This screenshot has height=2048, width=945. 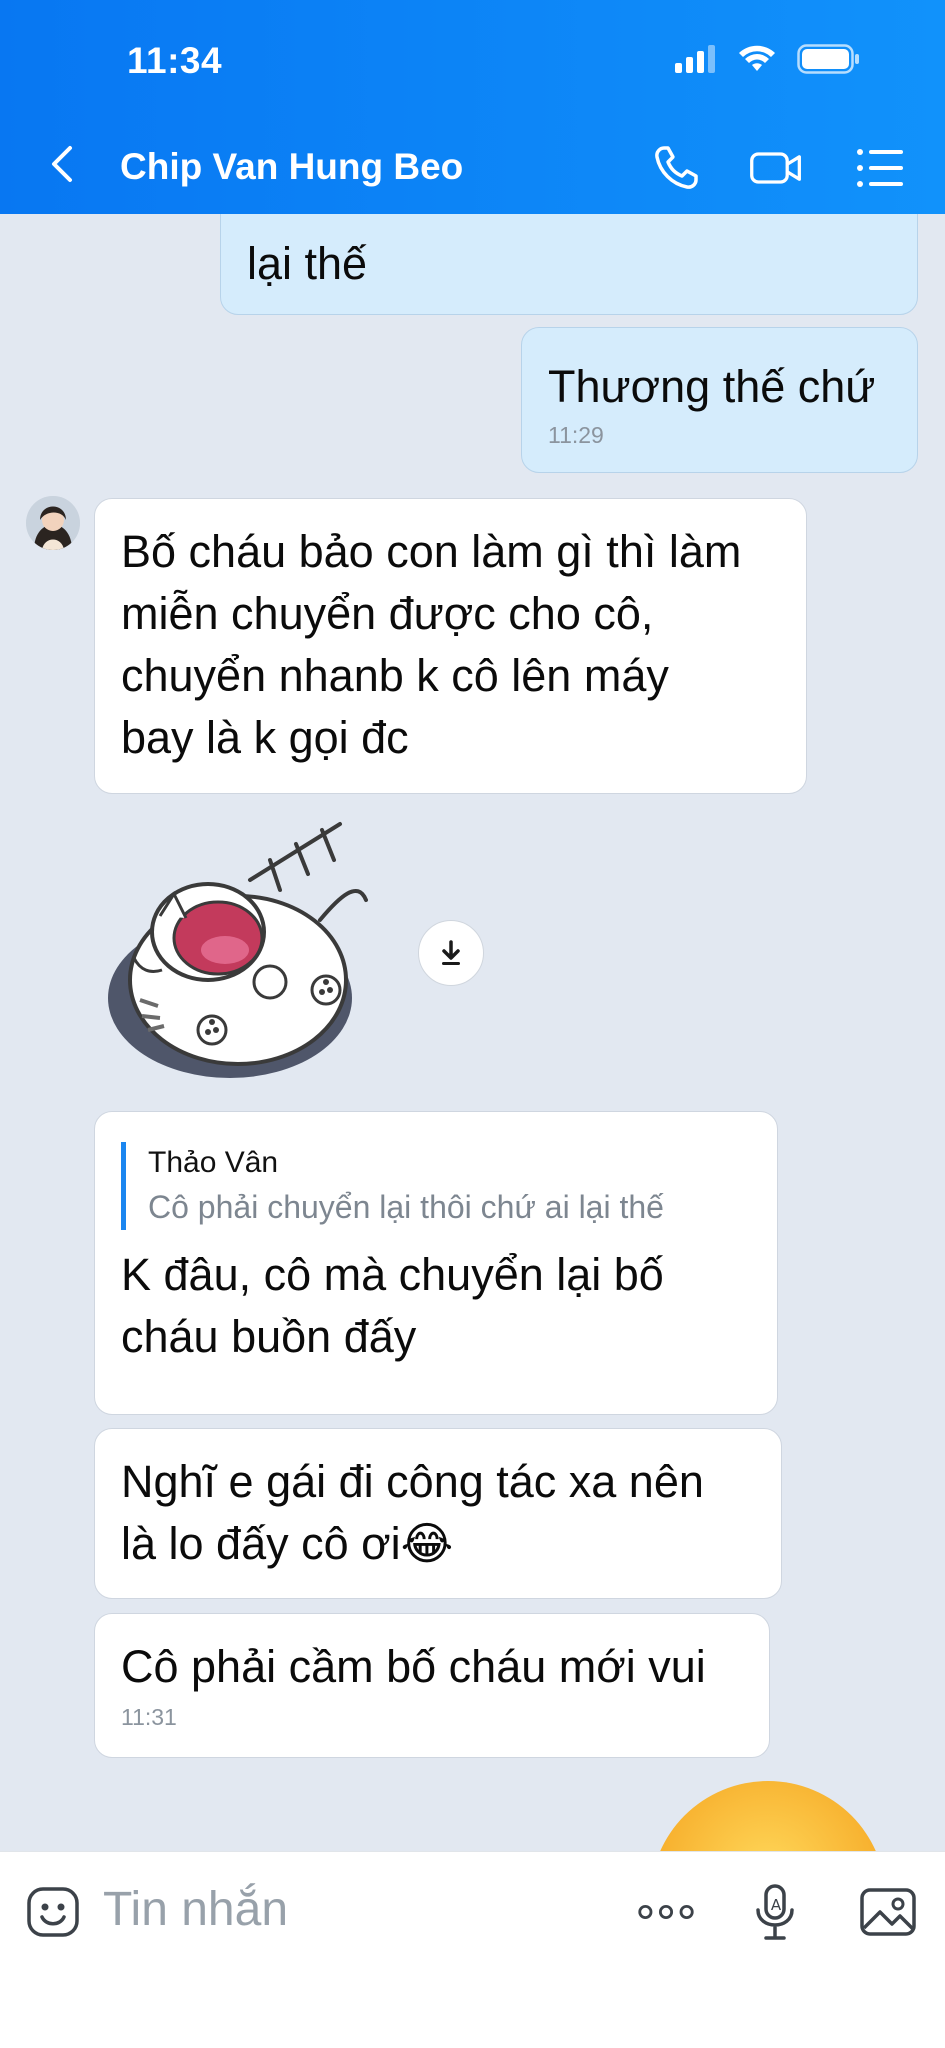 I want to click on message-input: Tin nhắn, so click(x=195, y=1909).